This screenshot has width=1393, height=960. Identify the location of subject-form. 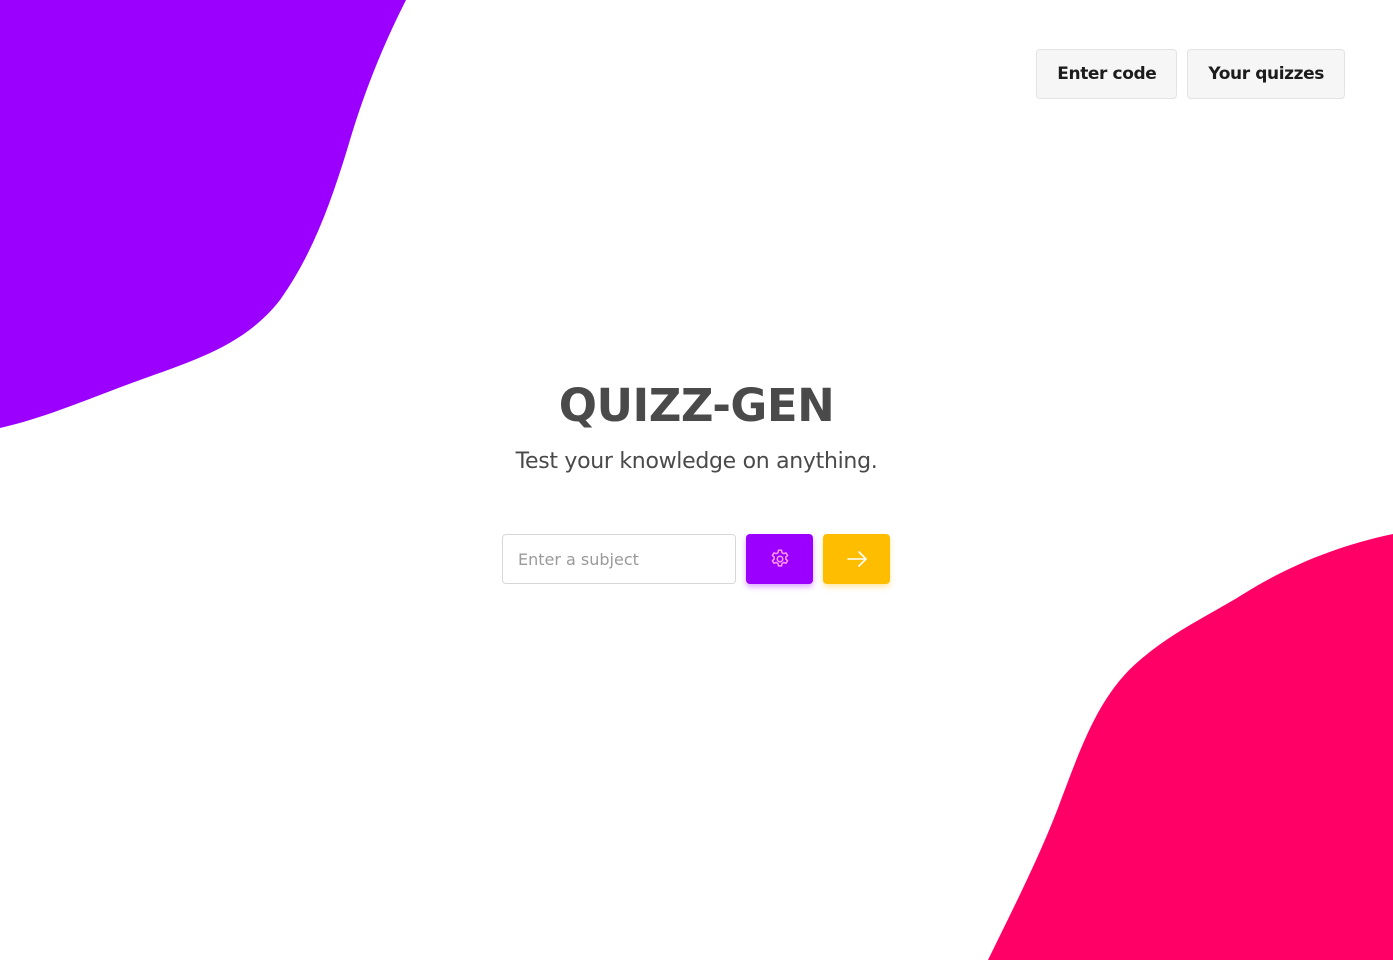
(696, 559).